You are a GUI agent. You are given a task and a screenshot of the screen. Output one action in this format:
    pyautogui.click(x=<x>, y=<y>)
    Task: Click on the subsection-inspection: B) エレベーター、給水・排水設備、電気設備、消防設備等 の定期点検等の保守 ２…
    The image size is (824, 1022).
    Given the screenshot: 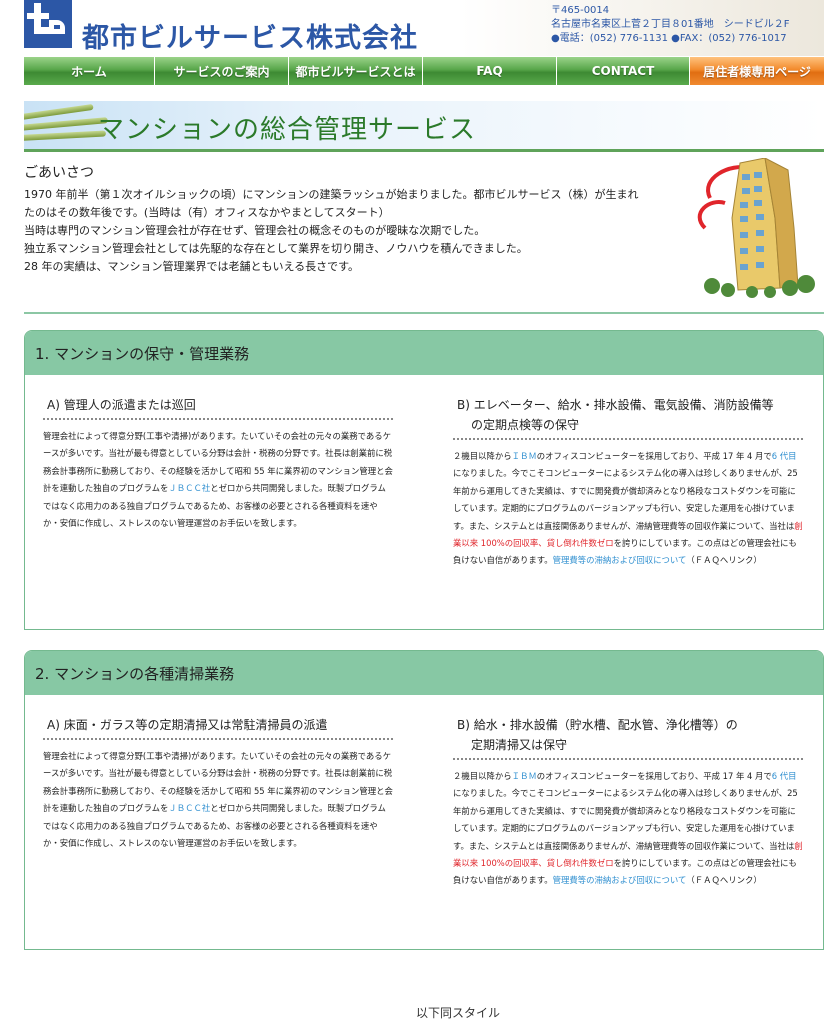 What is the action you would take?
    pyautogui.click(x=628, y=482)
    